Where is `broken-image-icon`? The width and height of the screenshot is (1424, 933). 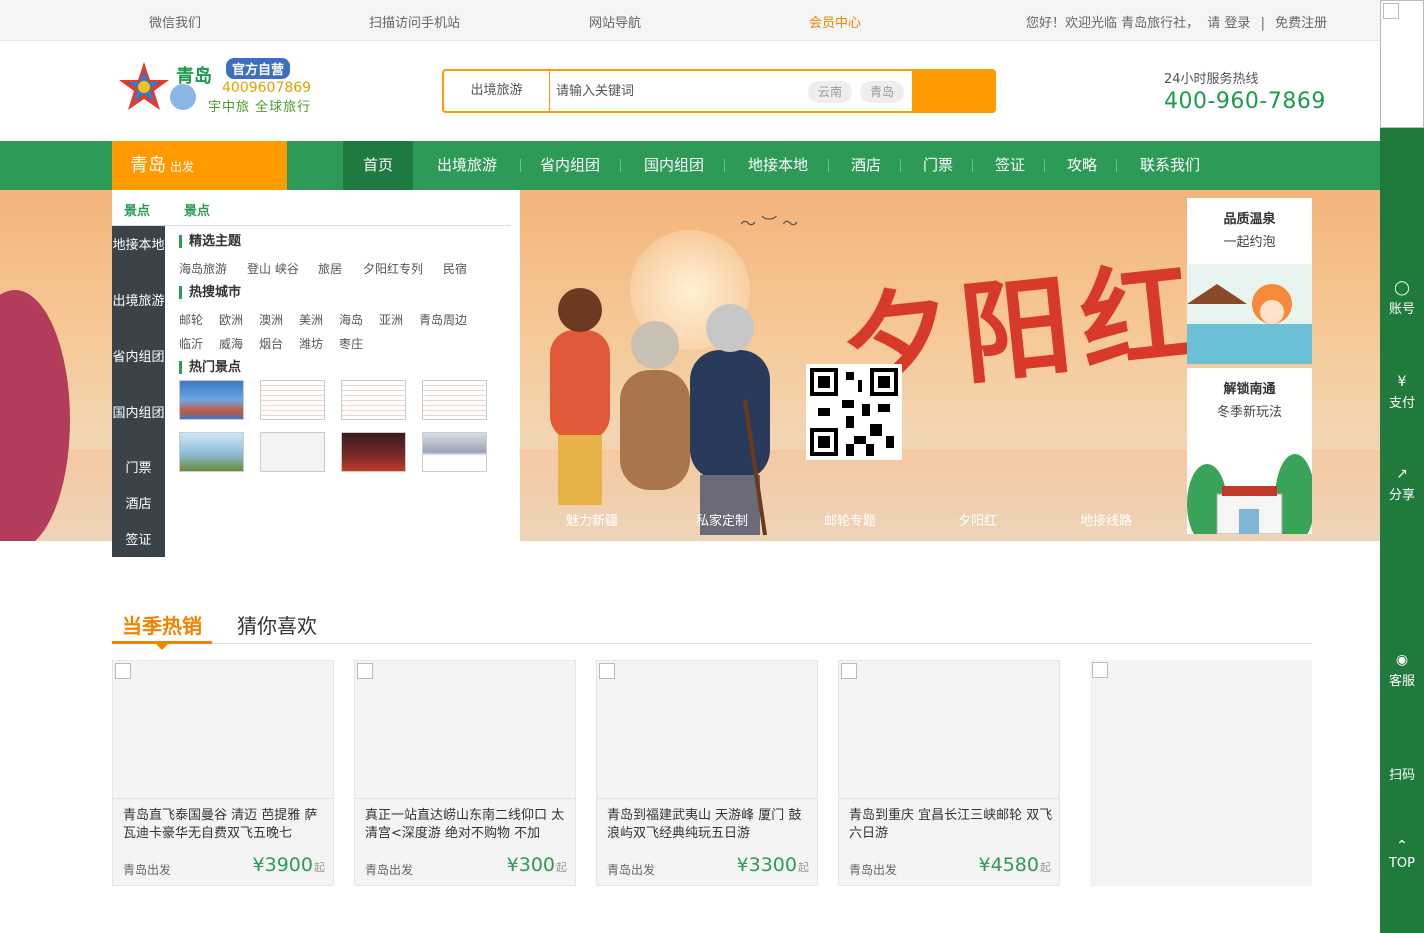 broken-image-icon is located at coordinates (849, 671).